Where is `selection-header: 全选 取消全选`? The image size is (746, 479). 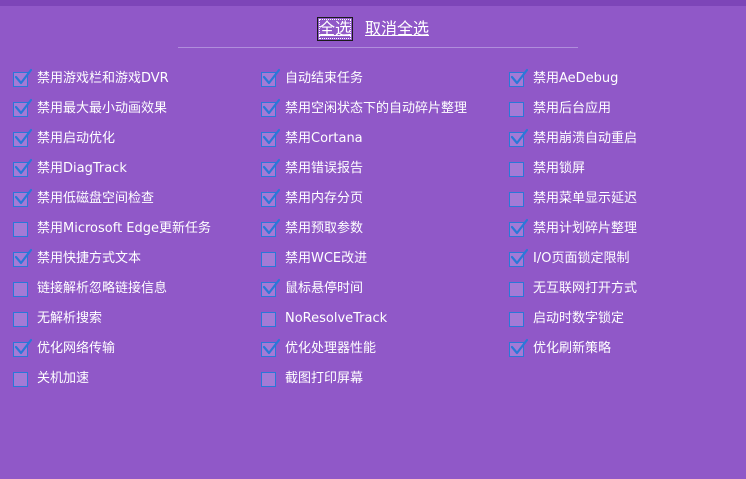
selection-header: 全选 取消全选 is located at coordinates (373, 29).